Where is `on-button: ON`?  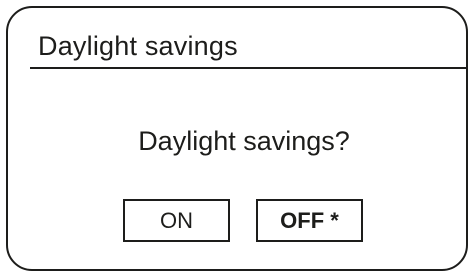 on-button: ON is located at coordinates (176, 220).